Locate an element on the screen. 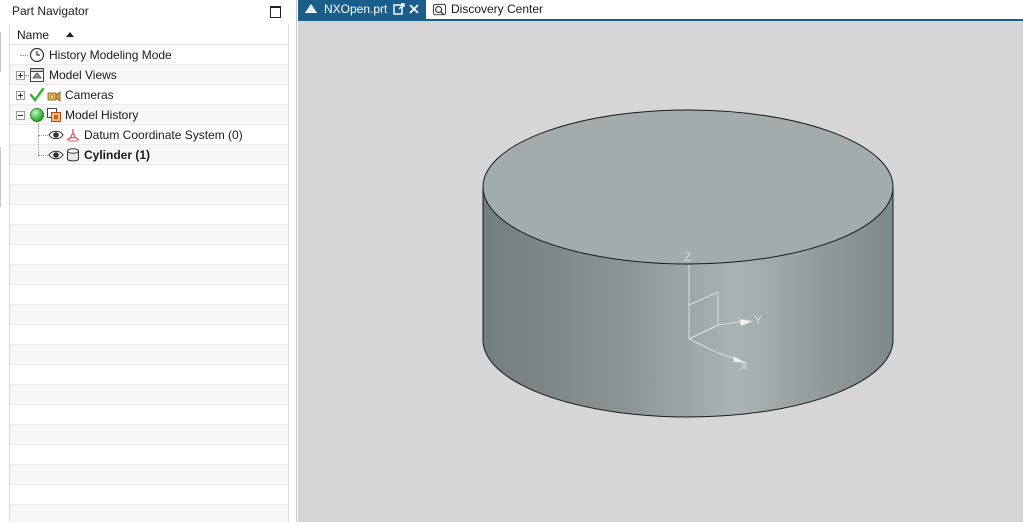 The height and width of the screenshot is (525, 1023). tree-row-history-modeling-mode: History Modeling Mode is located at coordinates (149, 55).